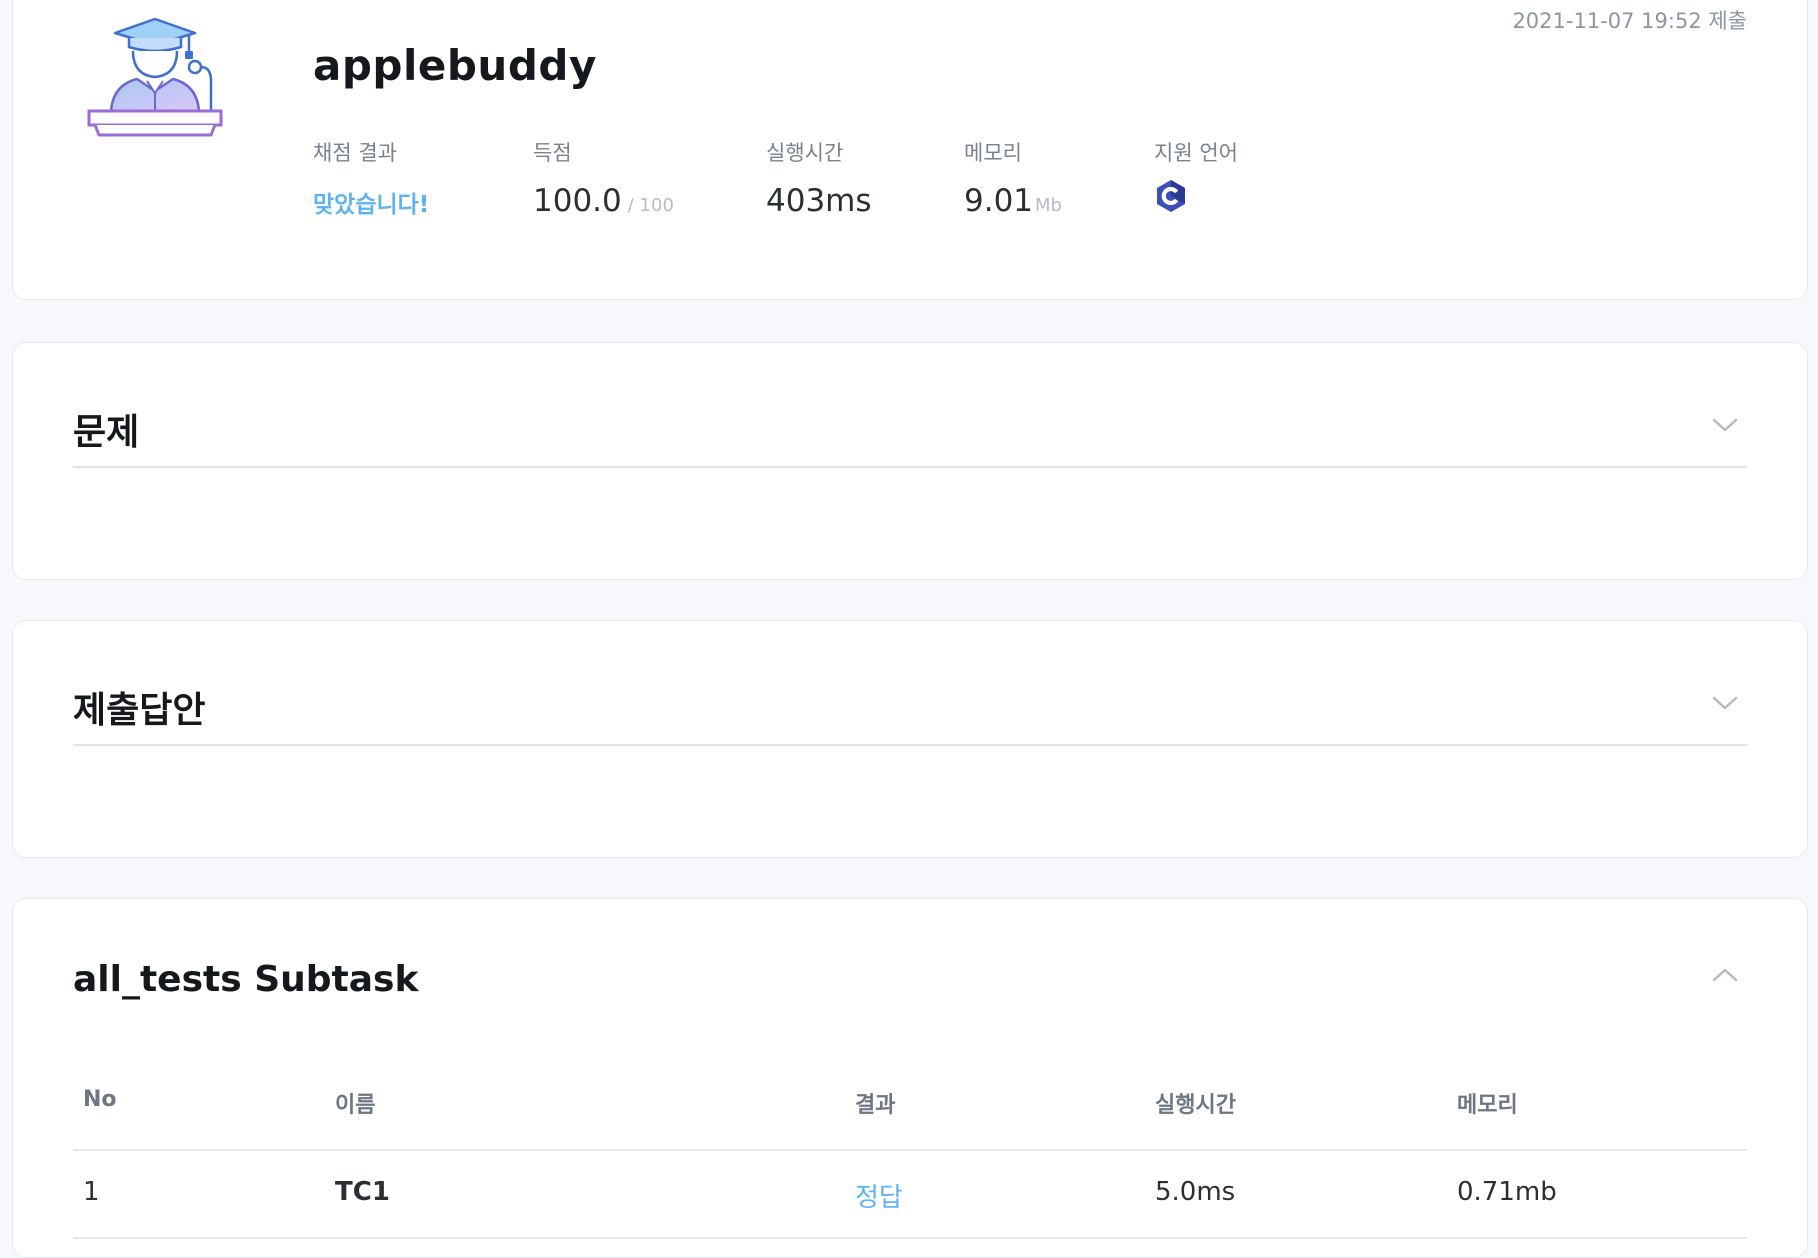 Image resolution: width=1818 pixels, height=1258 pixels. Describe the element at coordinates (371, 205) in the screenshot. I see `stat-result-value: 맞았습니다!` at that location.